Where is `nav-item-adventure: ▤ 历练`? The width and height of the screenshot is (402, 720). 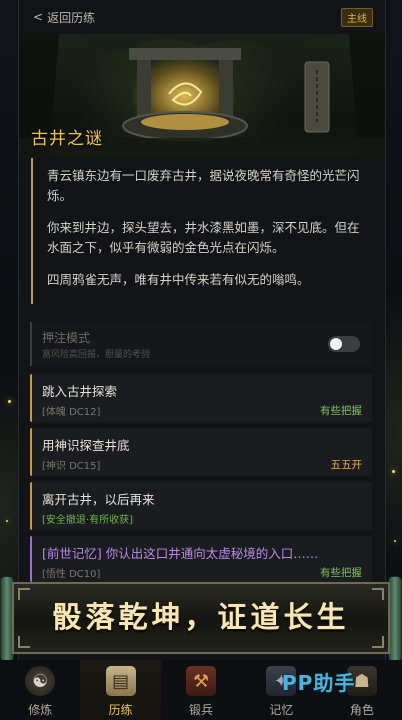
nav-item-adventure: ▤ 历练 is located at coordinates (120, 690).